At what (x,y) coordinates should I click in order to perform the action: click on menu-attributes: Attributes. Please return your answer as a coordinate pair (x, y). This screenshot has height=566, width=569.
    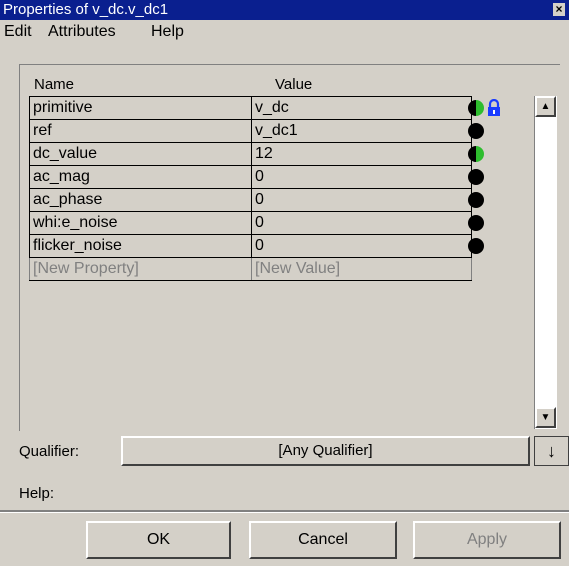
    Looking at the image, I should click on (82, 32).